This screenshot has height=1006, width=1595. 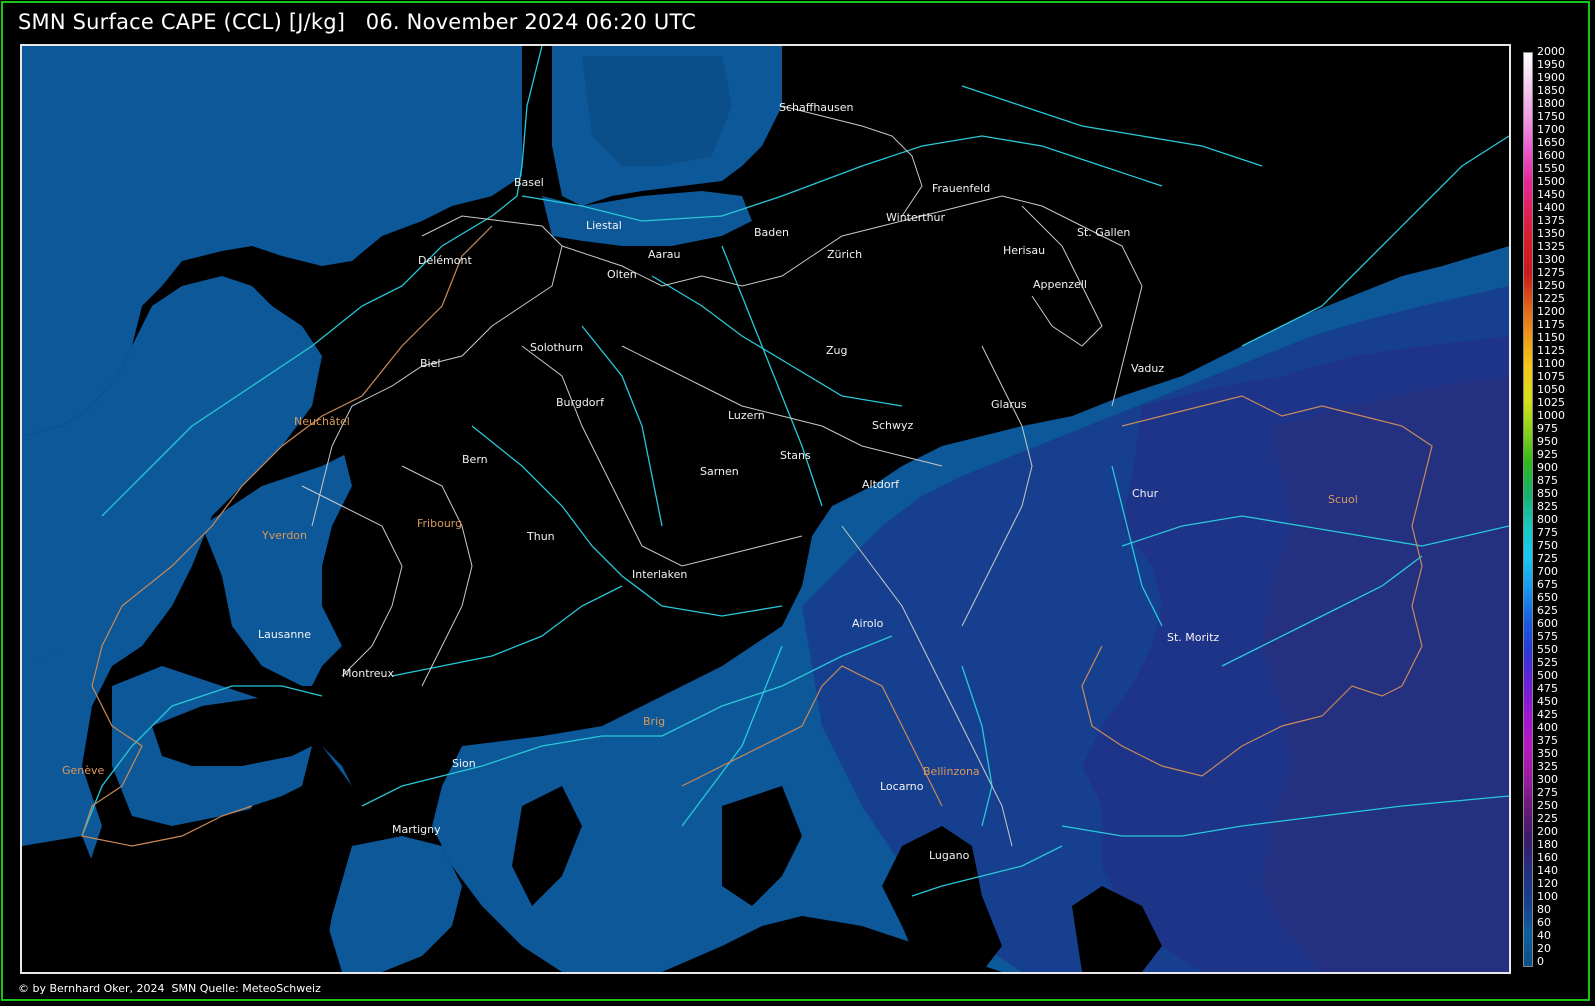 What do you see at coordinates (1551, 234) in the screenshot?
I see `legend-tick-label: 1350` at bounding box center [1551, 234].